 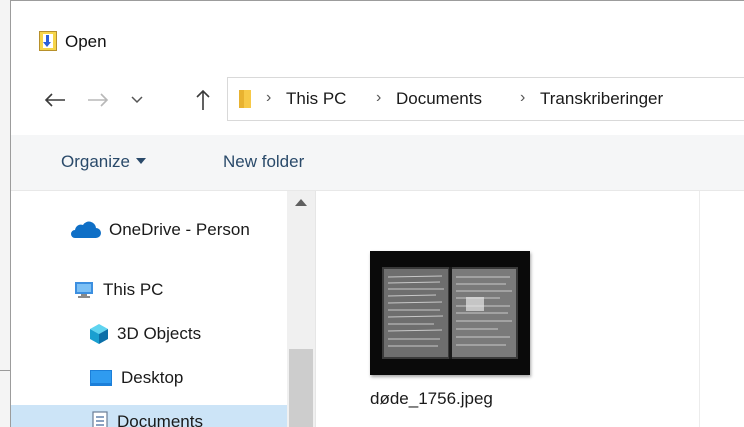 I want to click on new-folder-button: New folder, so click(x=263, y=162).